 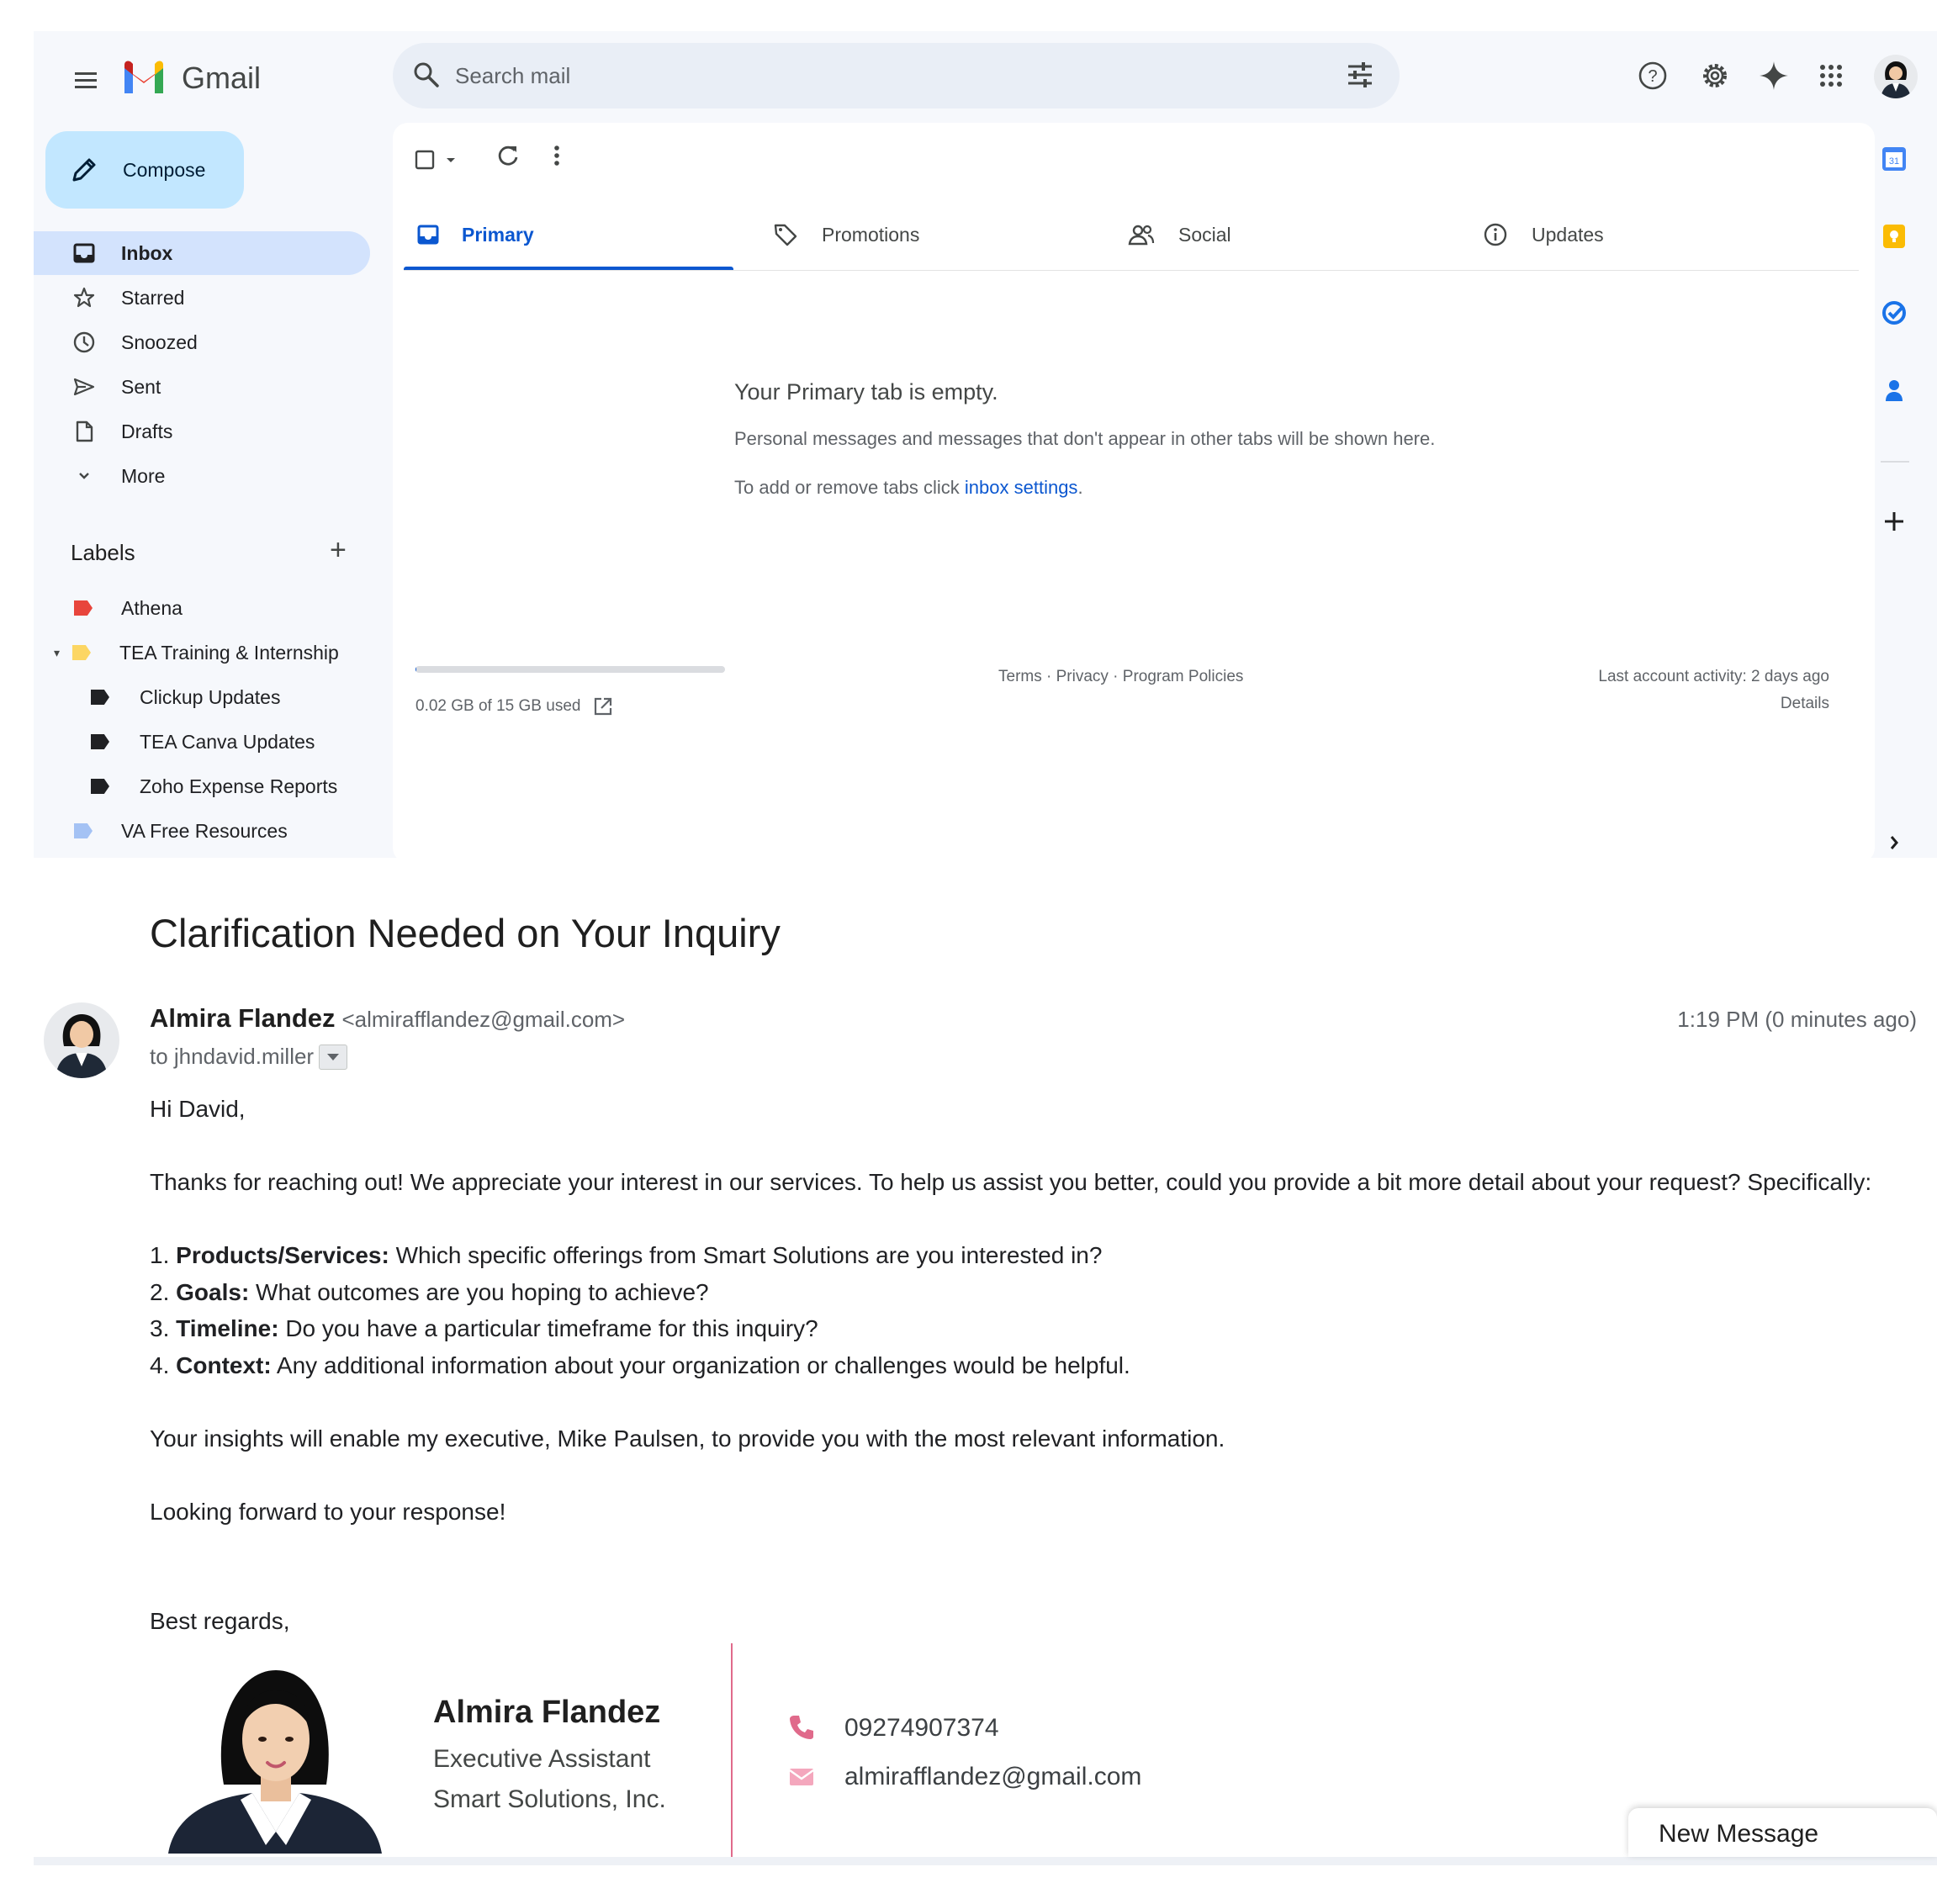 I want to click on star-icon, so click(x=84, y=297).